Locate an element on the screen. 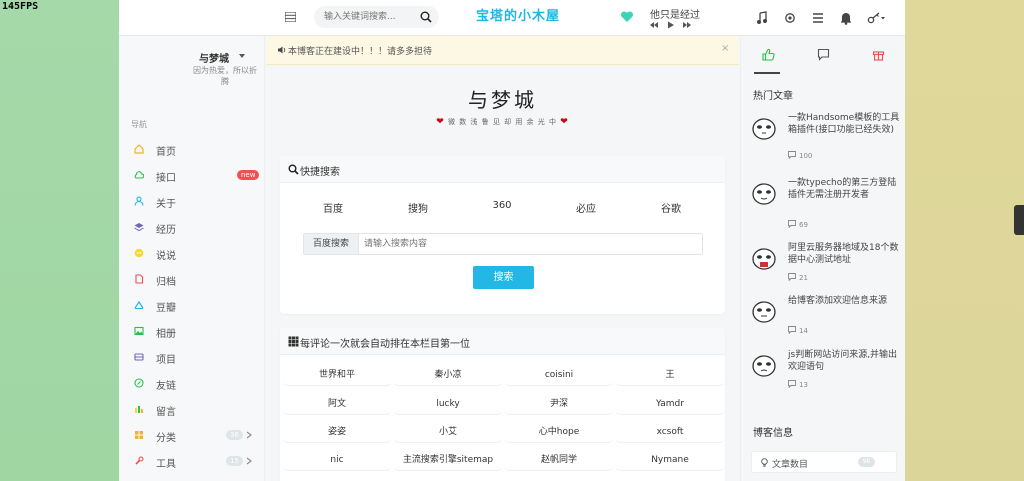 The width and height of the screenshot is (1024, 481). sidebar-item-tools: 工具 15 is located at coordinates (192, 461).